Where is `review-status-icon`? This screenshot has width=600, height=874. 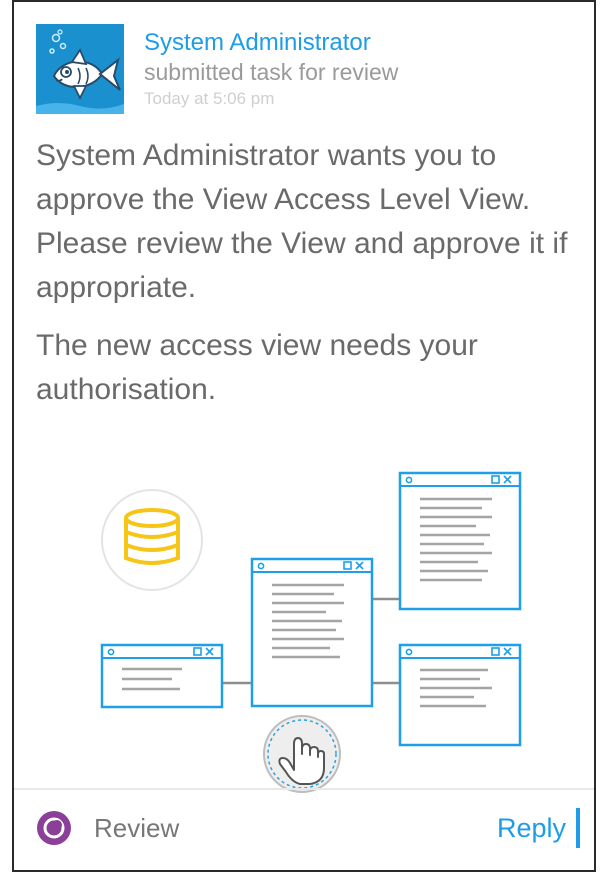
review-status-icon is located at coordinates (54, 828).